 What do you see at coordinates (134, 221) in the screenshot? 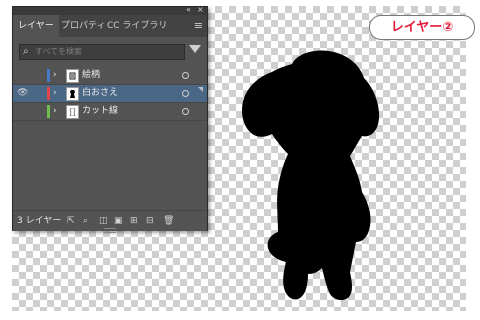
I see `new-layer-icon: ⊞` at bounding box center [134, 221].